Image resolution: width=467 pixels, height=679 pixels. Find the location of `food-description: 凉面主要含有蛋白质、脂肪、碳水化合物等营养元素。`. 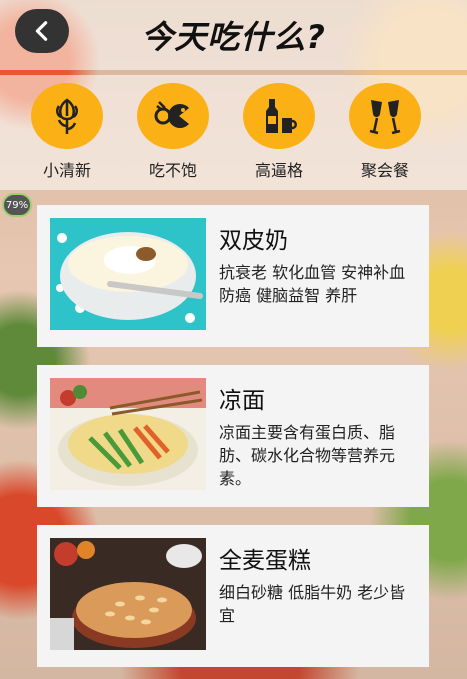

food-description: 凉面主要含有蛋白质、脂肪、碳水化合物等营养元素。 is located at coordinates (307, 455).